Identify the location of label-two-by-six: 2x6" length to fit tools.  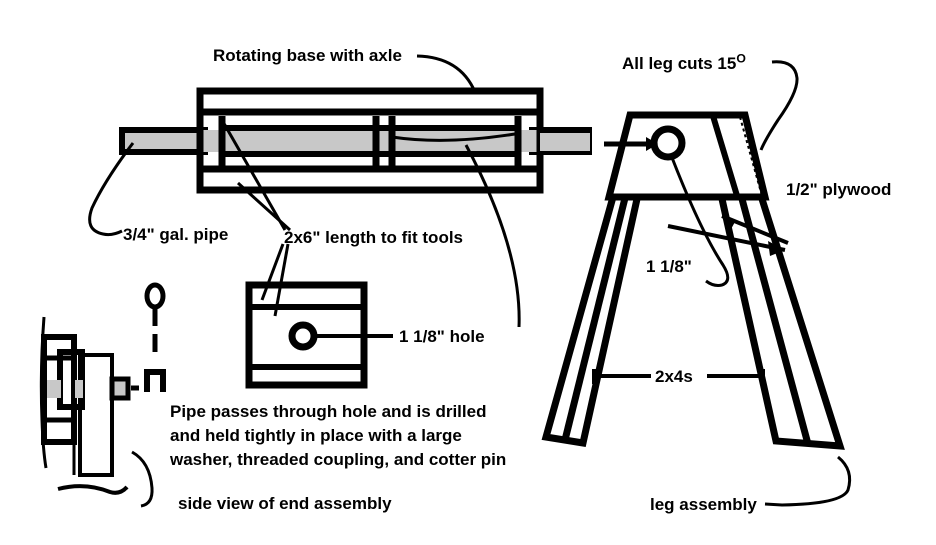
(374, 237).